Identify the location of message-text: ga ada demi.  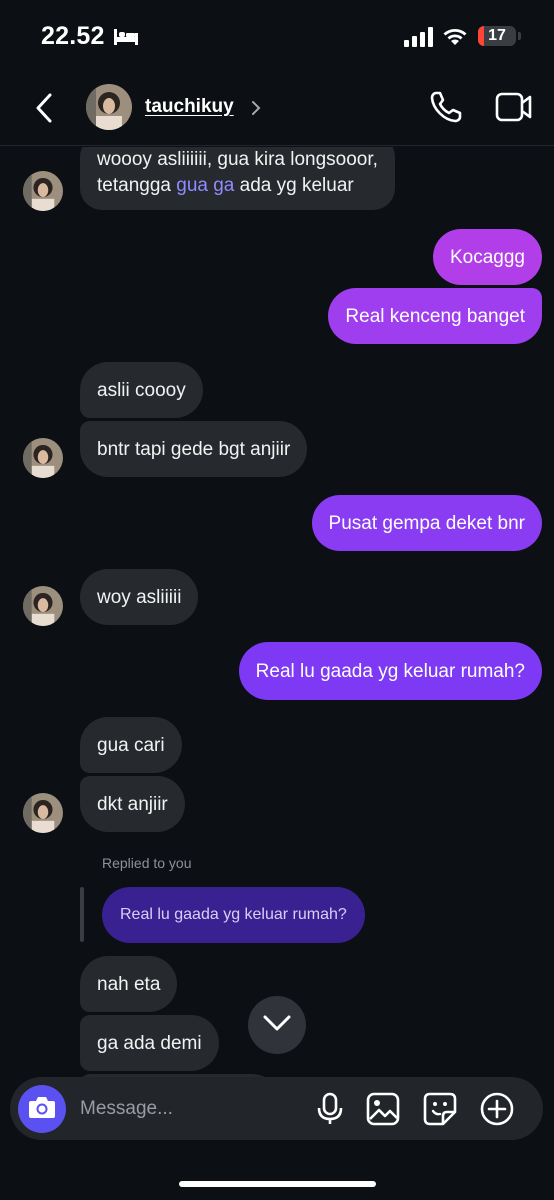
(149, 1043).